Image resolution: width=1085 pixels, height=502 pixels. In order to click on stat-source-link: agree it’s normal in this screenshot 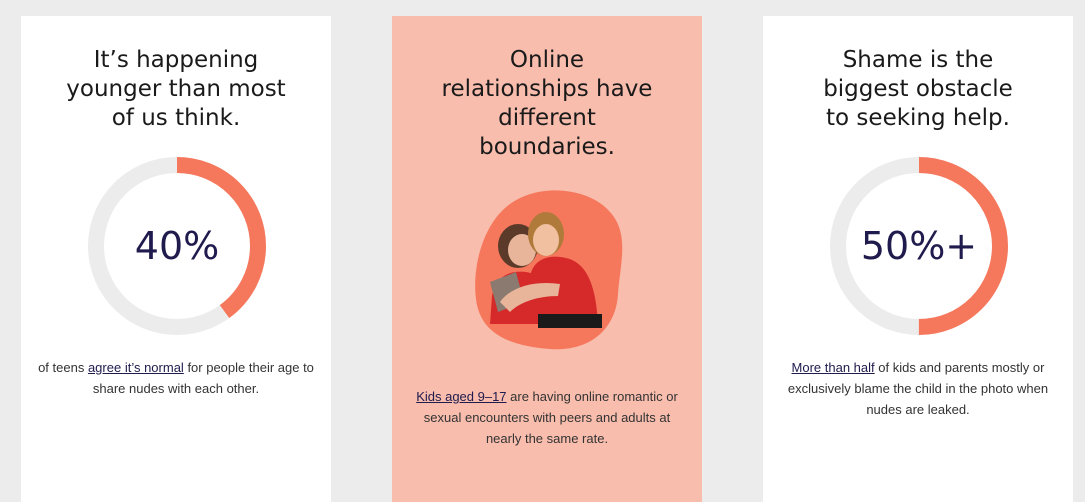, I will do `click(136, 367)`.